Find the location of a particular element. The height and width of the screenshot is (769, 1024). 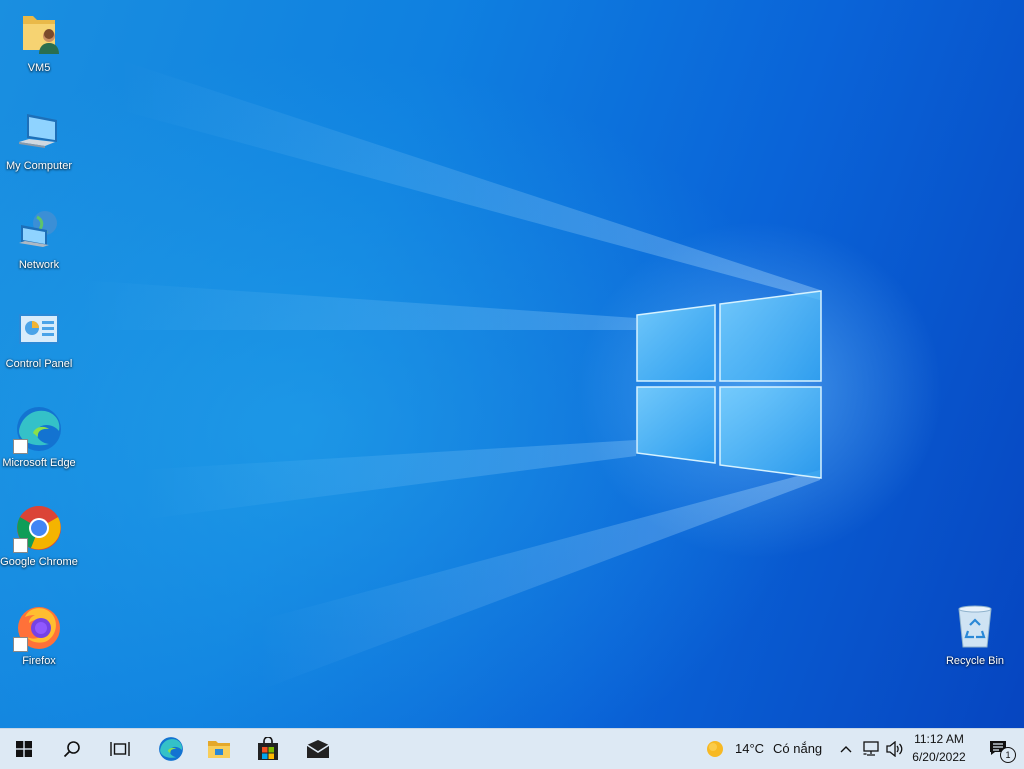

search-button is located at coordinates (72, 749).